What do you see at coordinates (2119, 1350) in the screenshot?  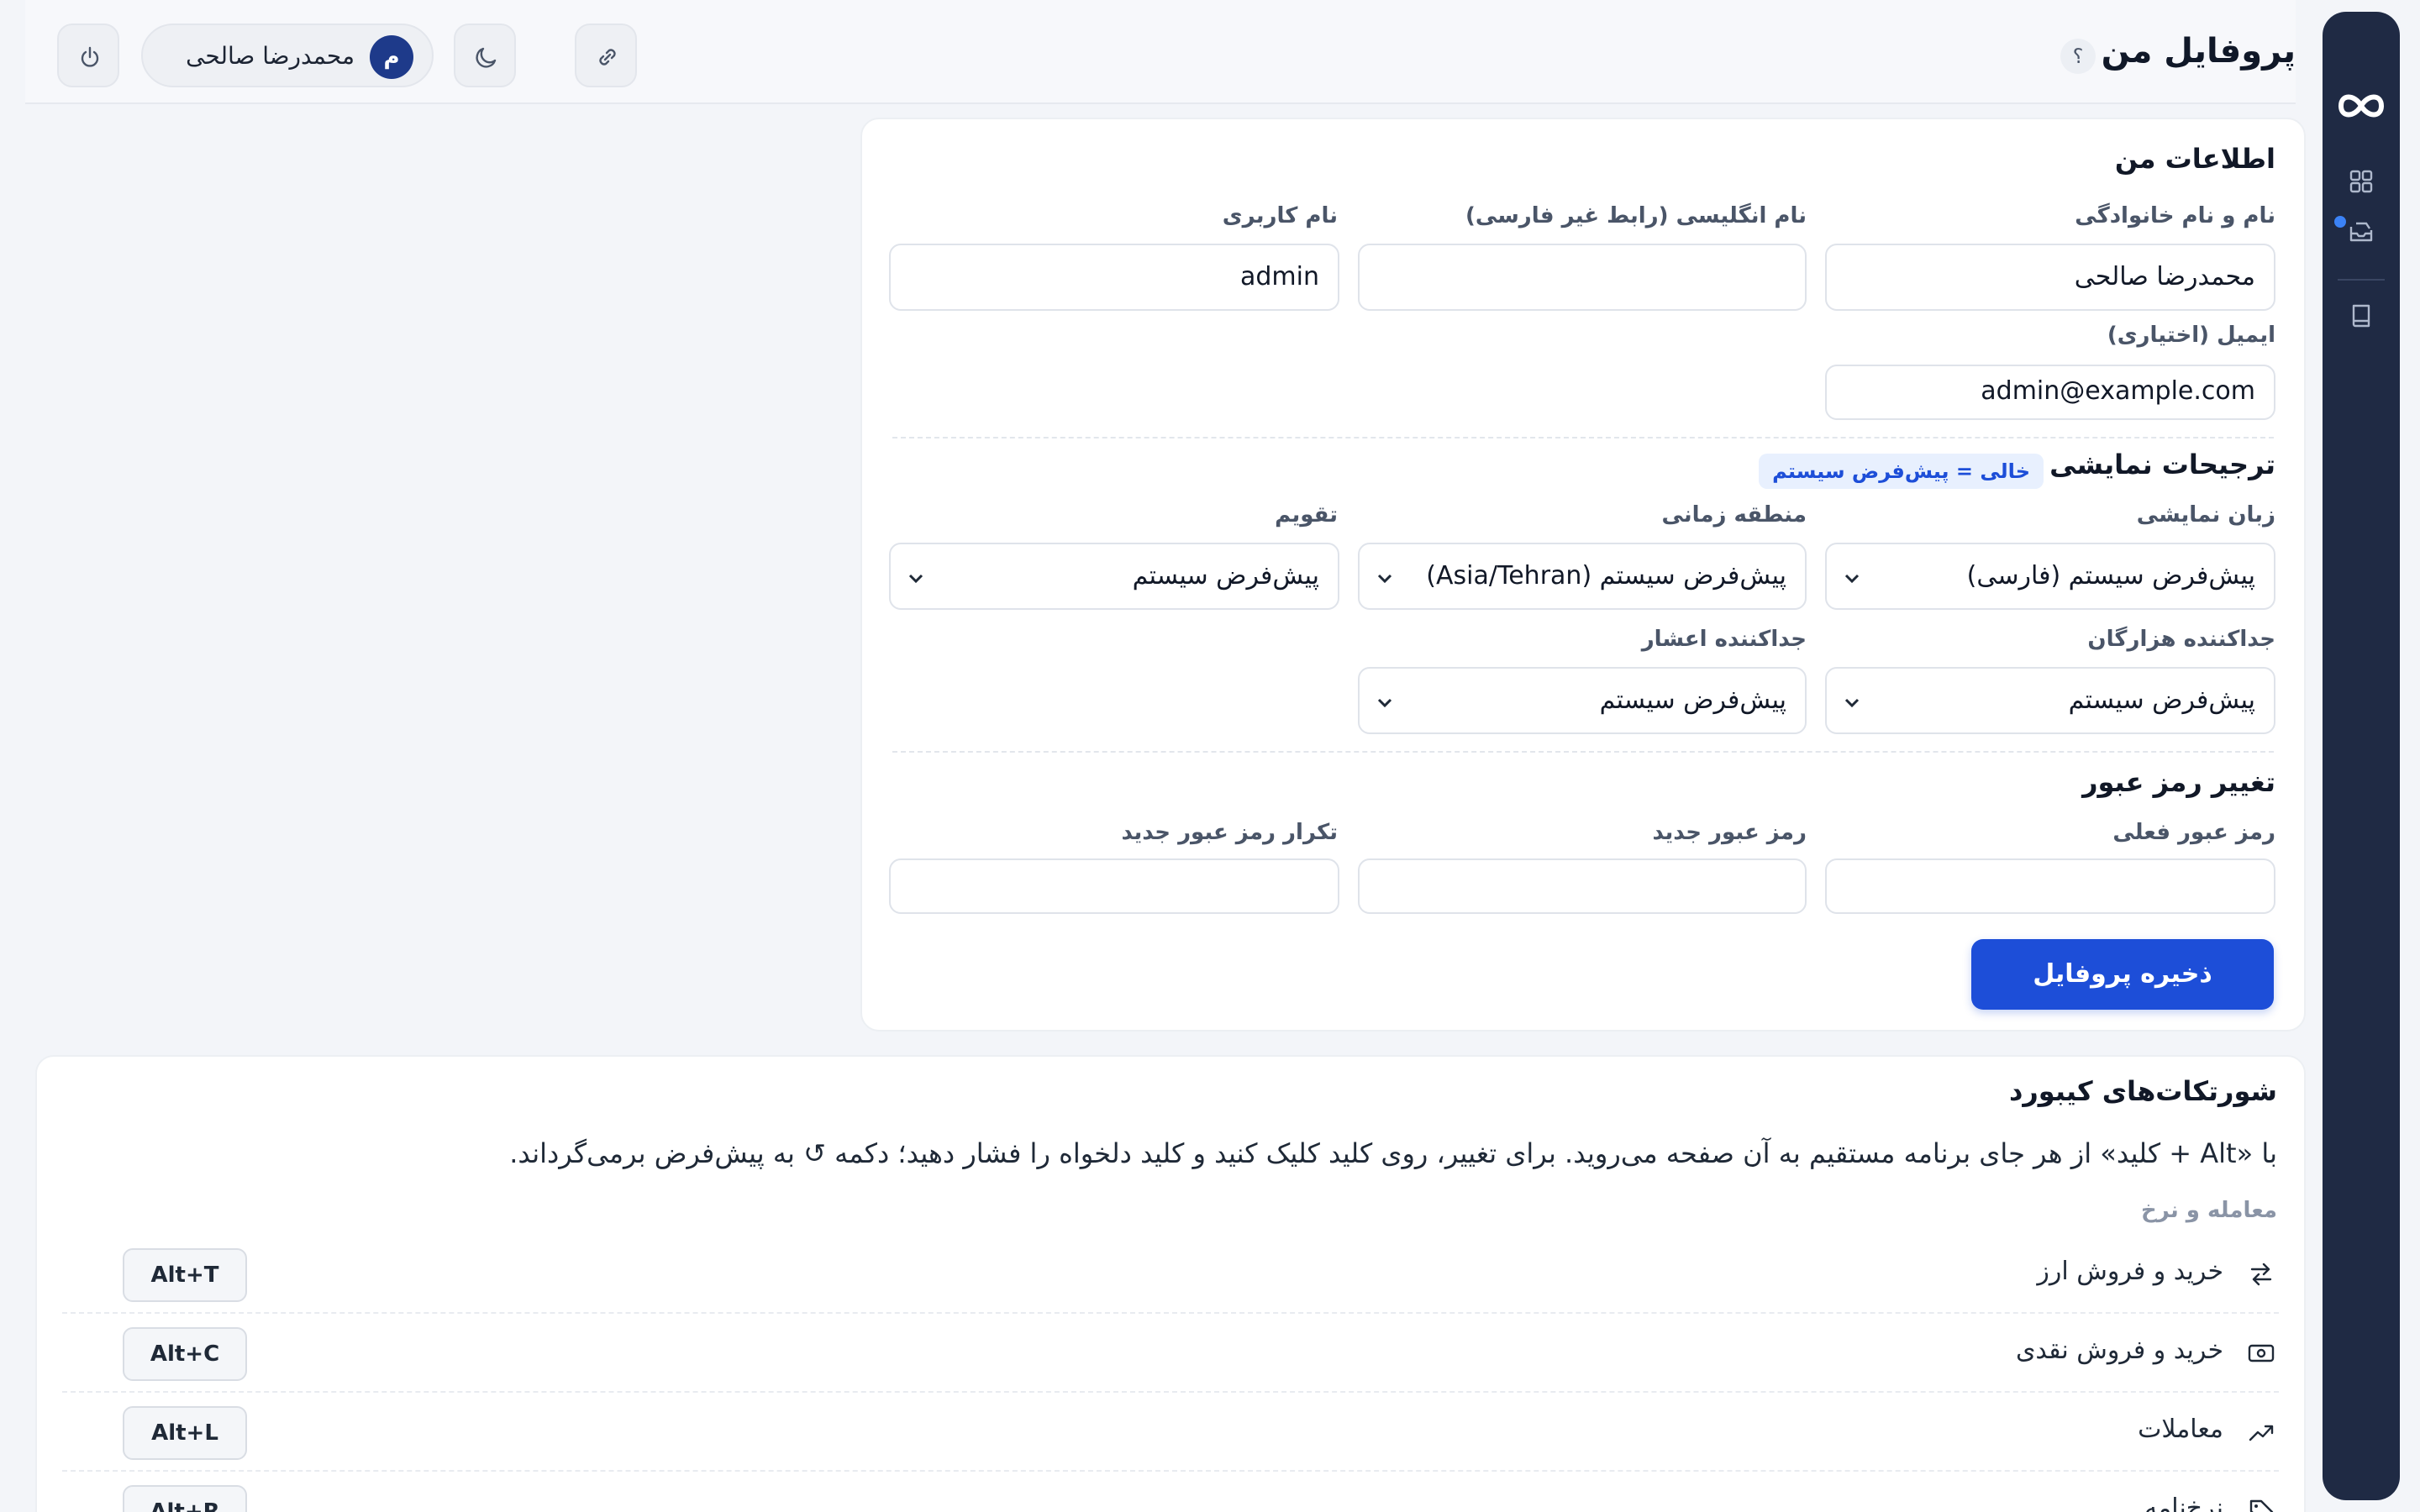 I see `shortcut-name: خرید و فروش نقدی` at bounding box center [2119, 1350].